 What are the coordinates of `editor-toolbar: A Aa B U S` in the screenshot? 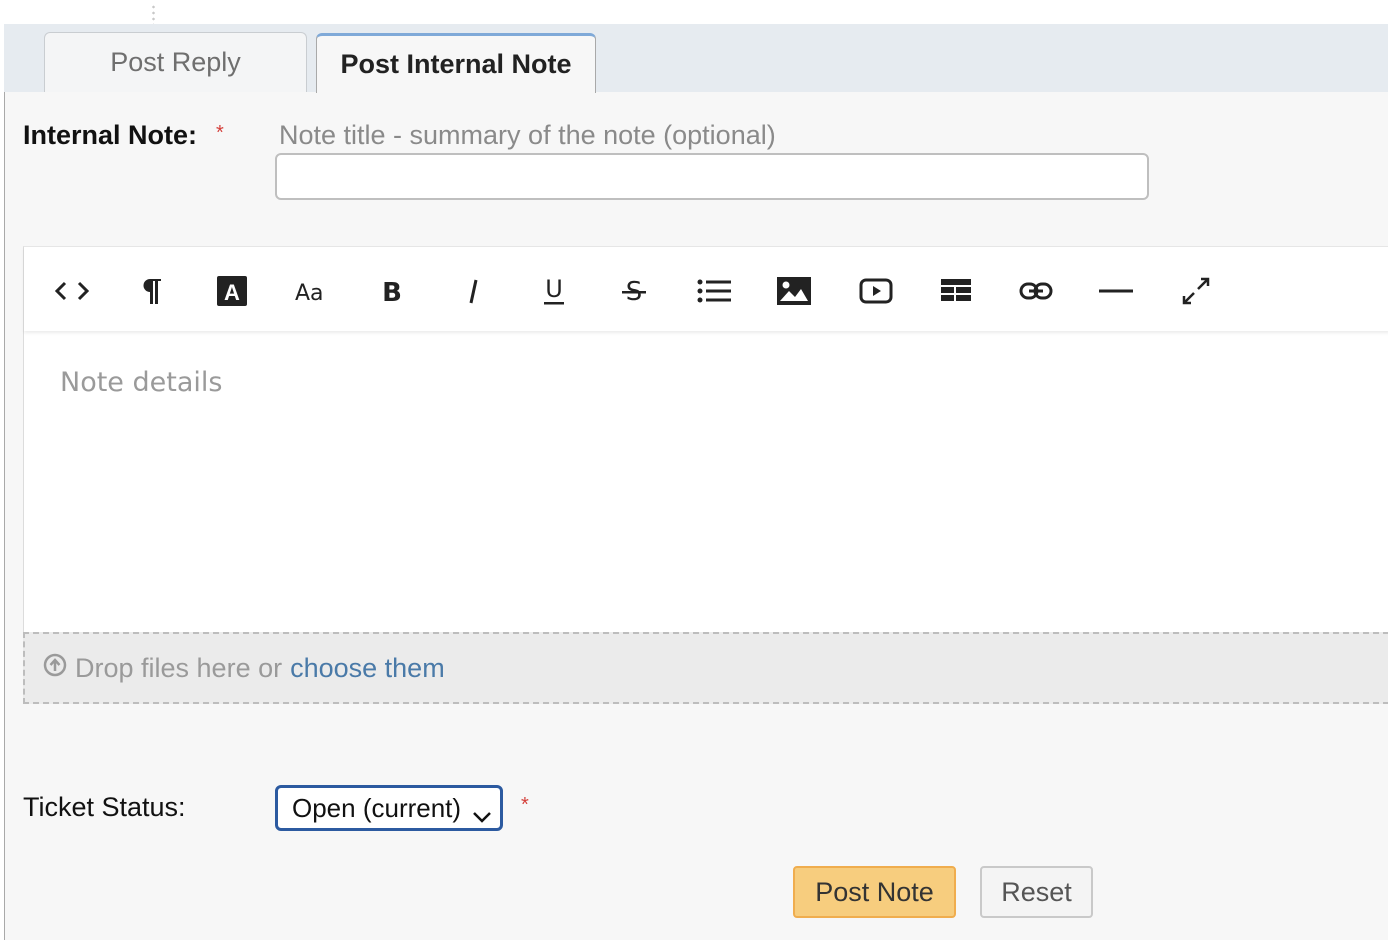 It's located at (706, 289).